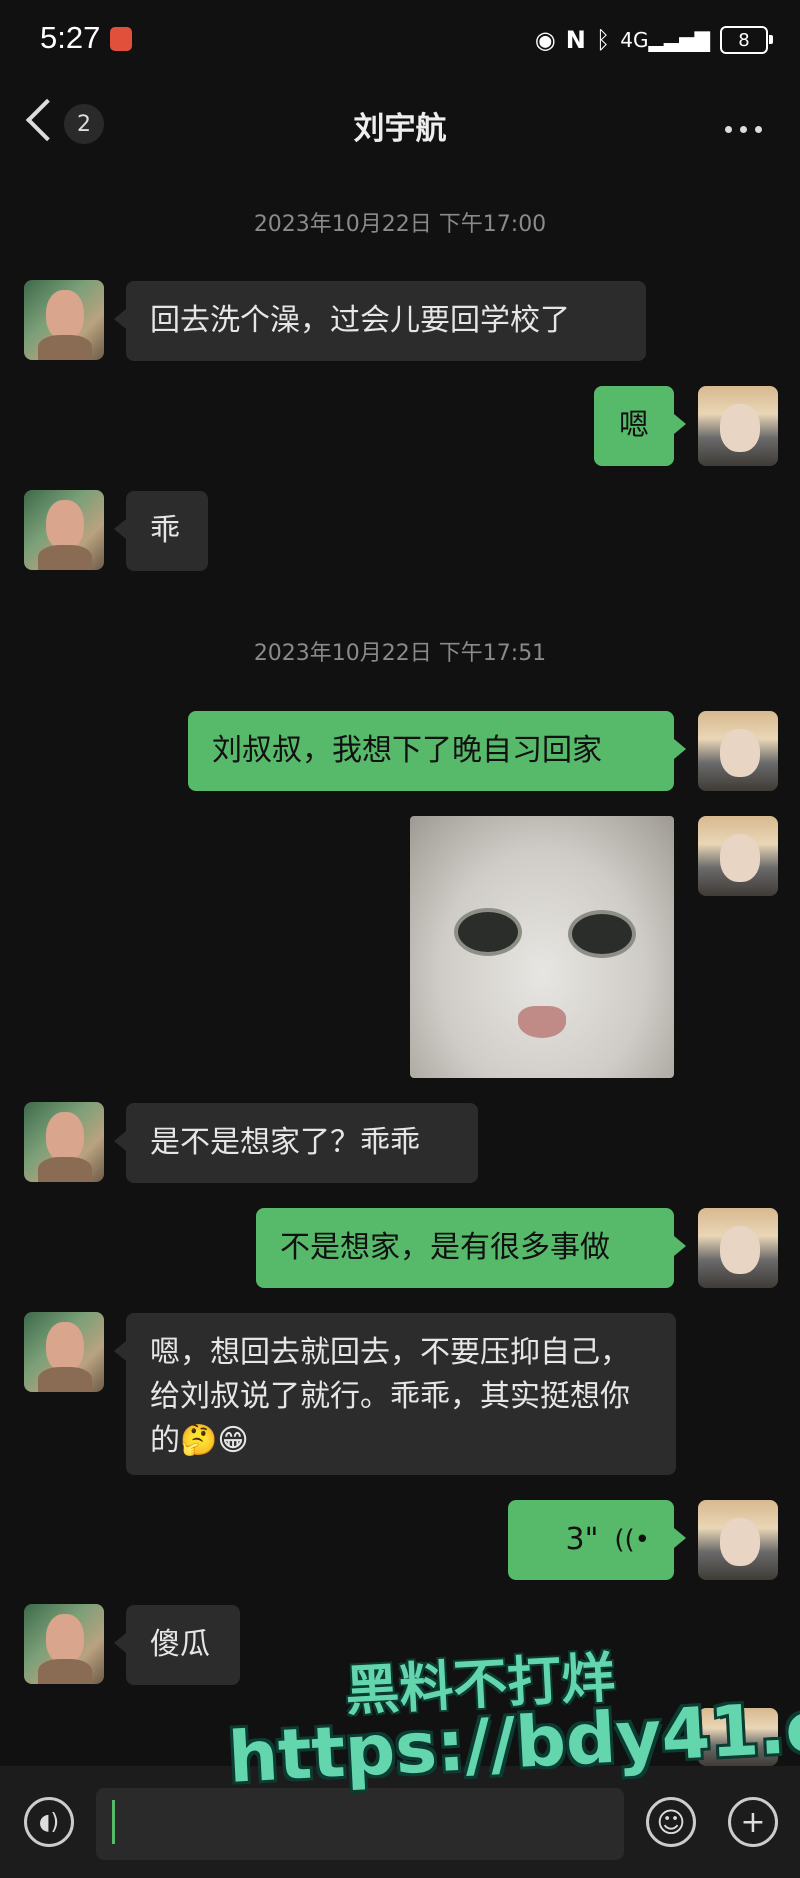 The image size is (800, 1878). What do you see at coordinates (542, 947) in the screenshot?
I see `cat-sticker-image` at bounding box center [542, 947].